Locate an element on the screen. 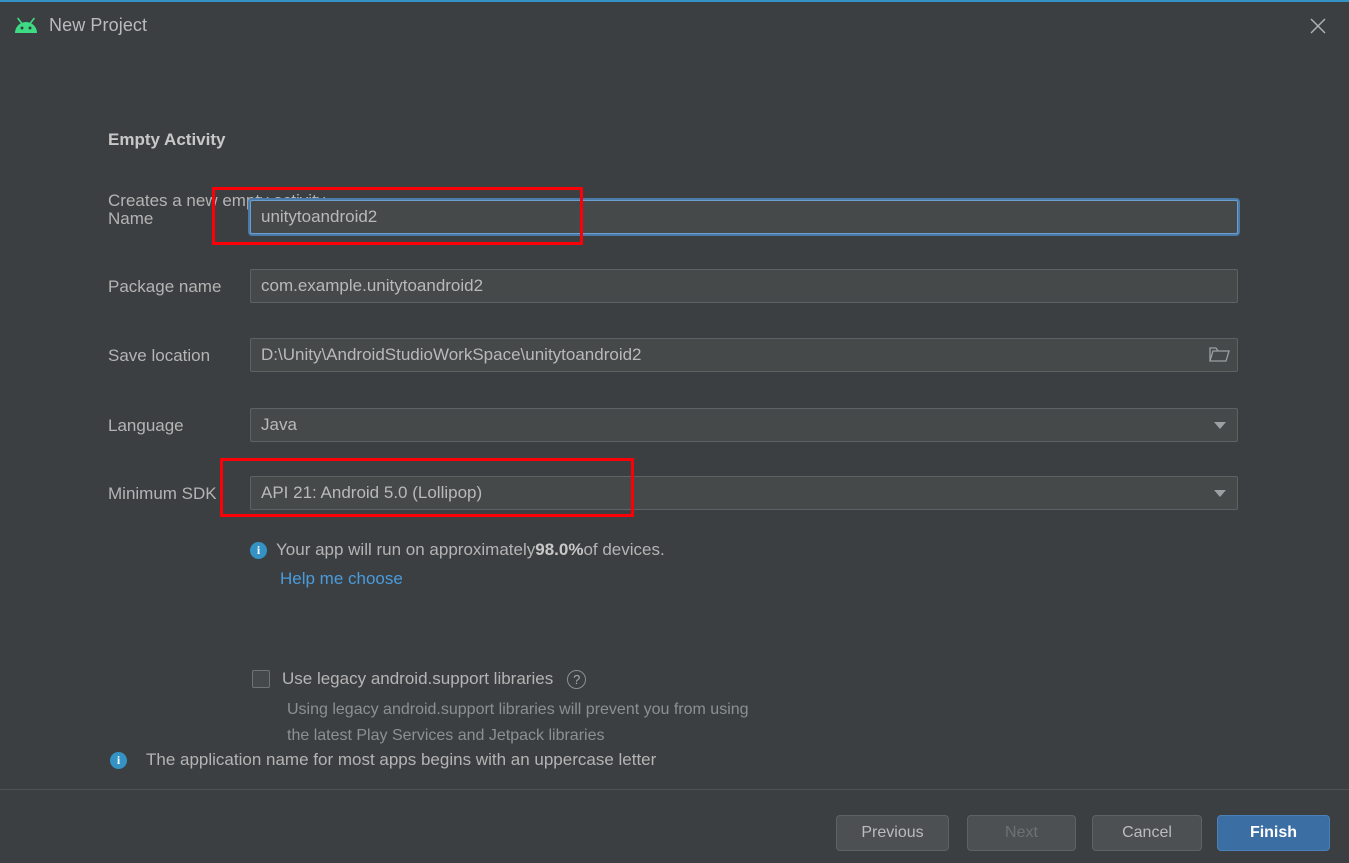  android-robot-icon is located at coordinates (26, 26).